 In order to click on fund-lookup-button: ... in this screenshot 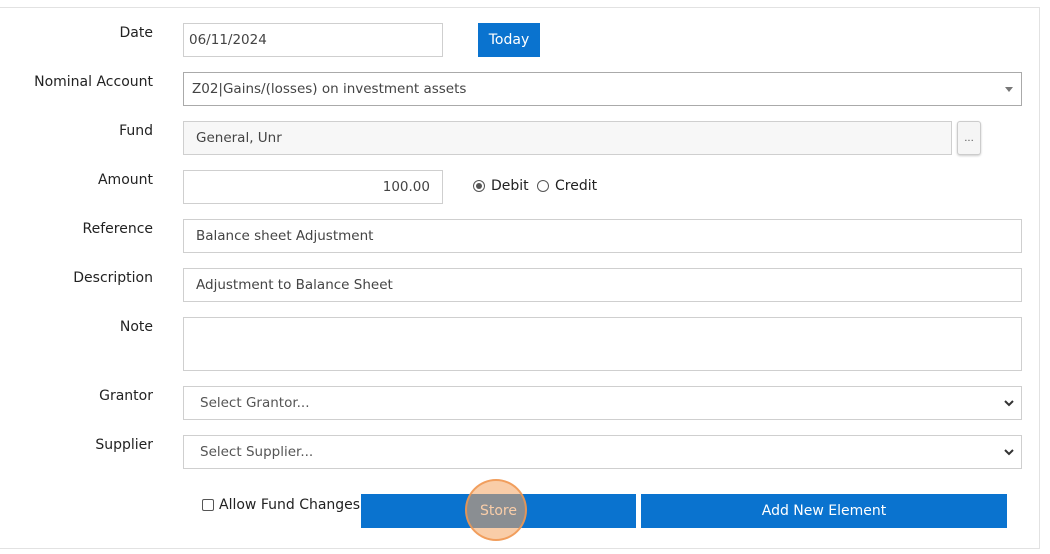, I will do `click(969, 138)`.